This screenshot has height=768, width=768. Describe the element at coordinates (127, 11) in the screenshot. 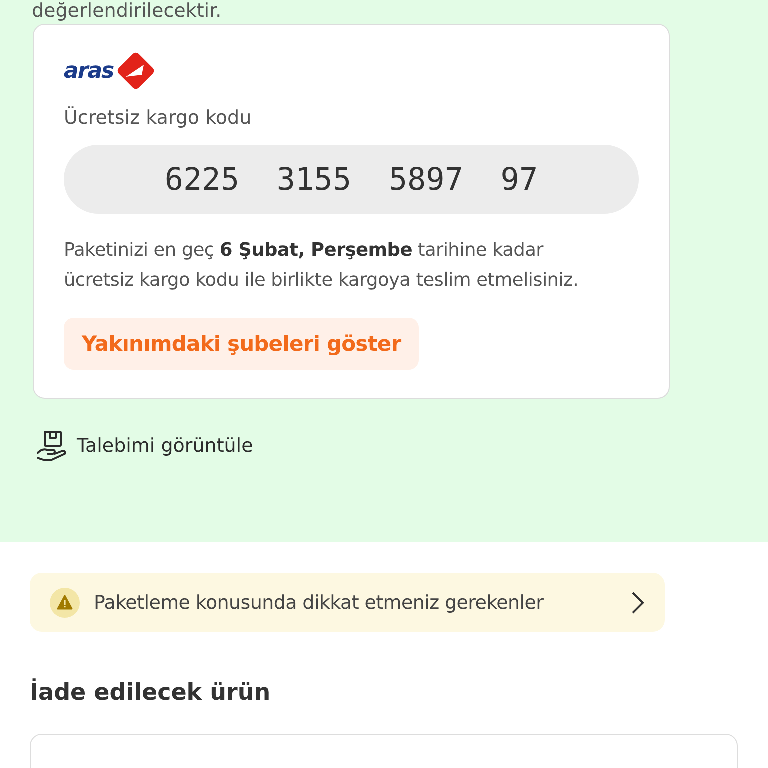

I see `intro-text: değerlendirilecektir.` at that location.